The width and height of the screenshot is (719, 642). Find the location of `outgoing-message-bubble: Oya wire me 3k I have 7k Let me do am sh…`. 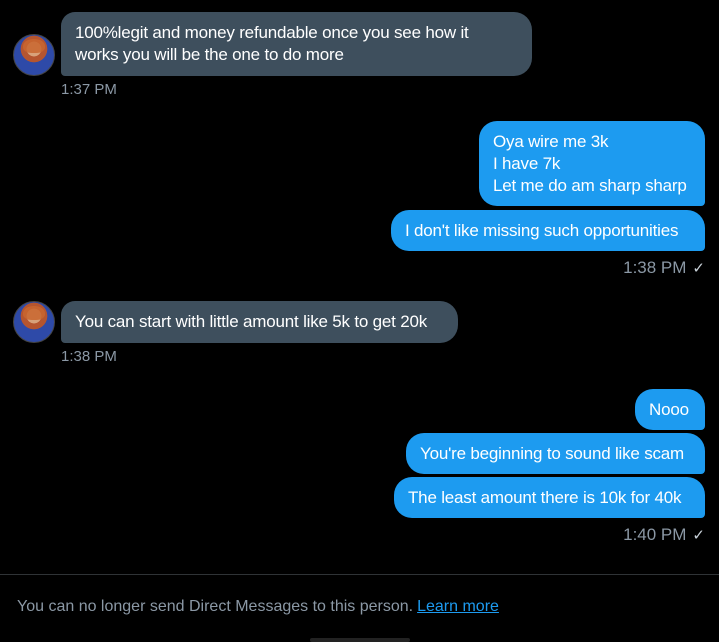

outgoing-message-bubble: Oya wire me 3k I have 7k Let me do am sh… is located at coordinates (592, 163).